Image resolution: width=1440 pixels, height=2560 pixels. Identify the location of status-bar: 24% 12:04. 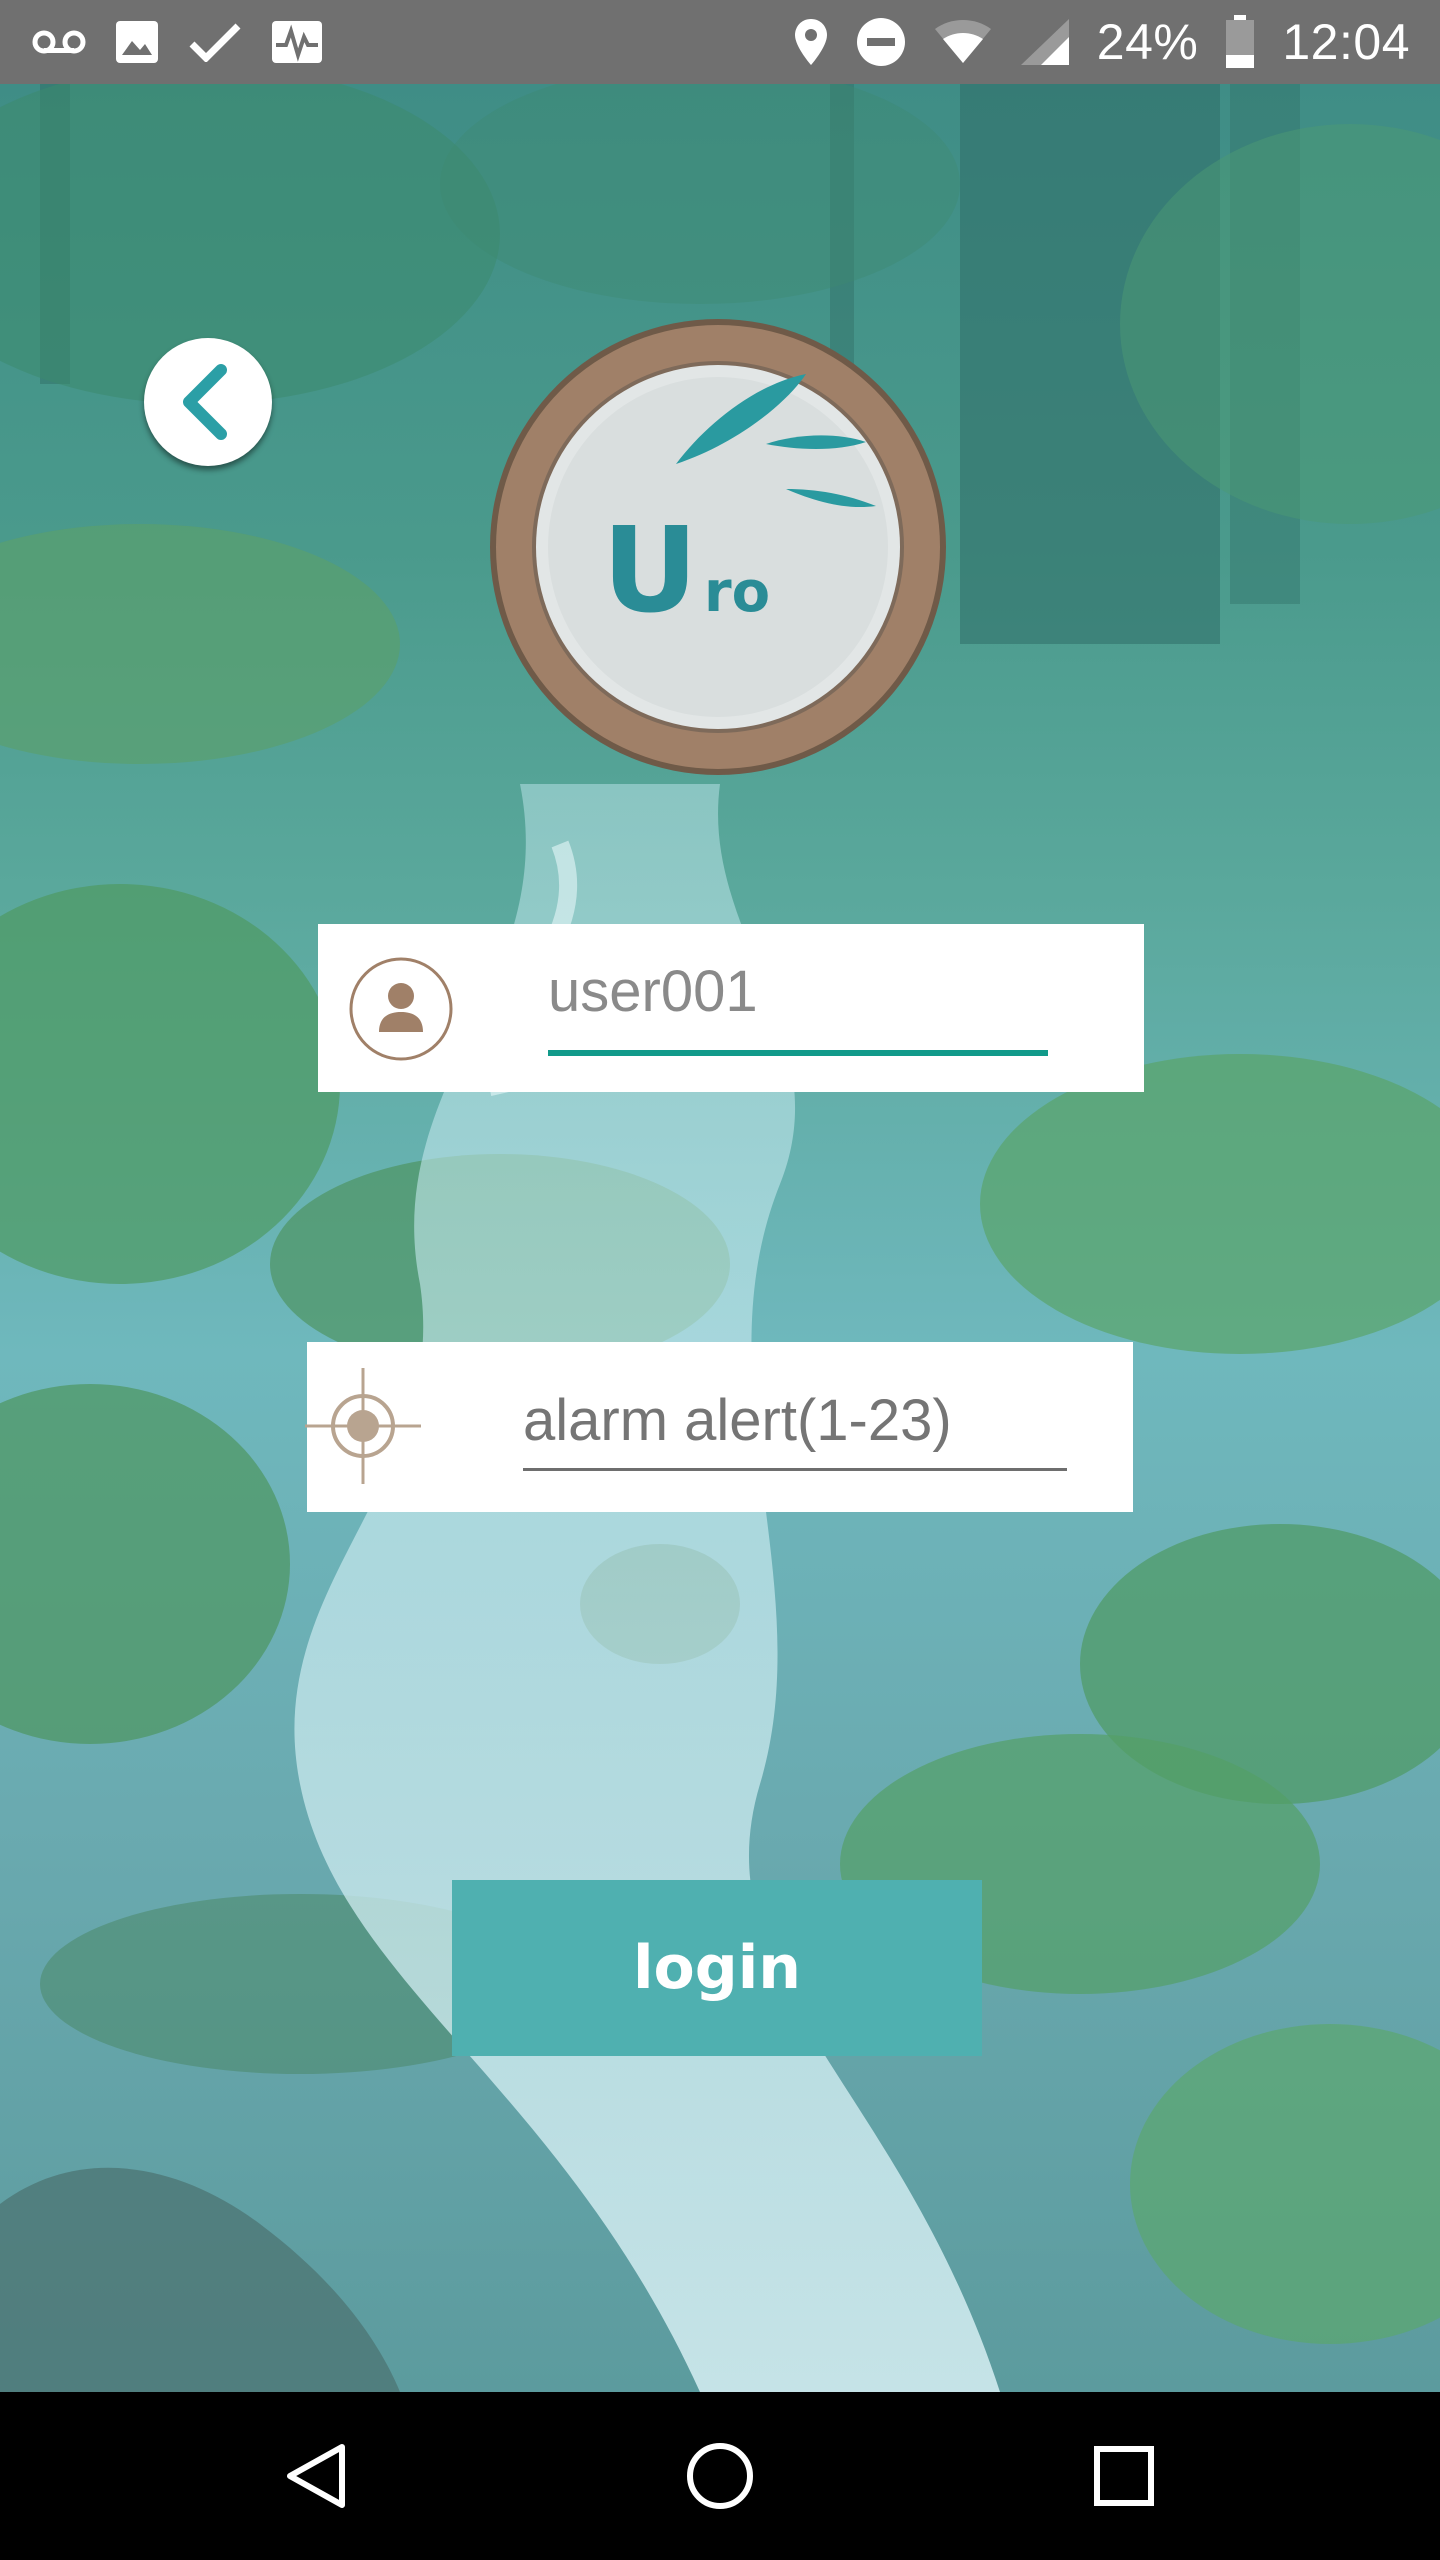
(720, 42).